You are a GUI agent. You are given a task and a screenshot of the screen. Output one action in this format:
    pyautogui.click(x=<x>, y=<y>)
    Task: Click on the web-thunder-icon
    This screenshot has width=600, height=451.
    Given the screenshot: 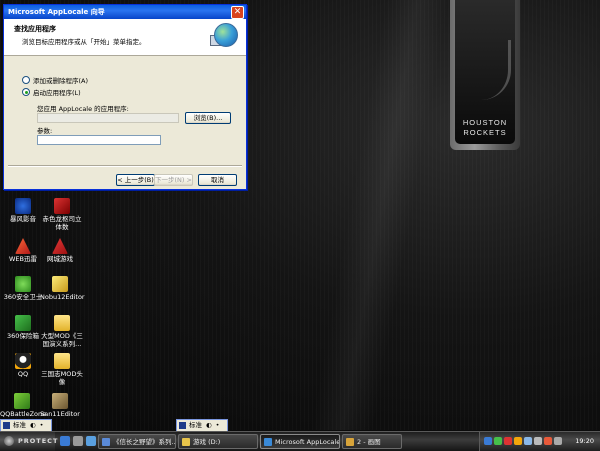 What is the action you would take?
    pyautogui.click(x=23, y=246)
    